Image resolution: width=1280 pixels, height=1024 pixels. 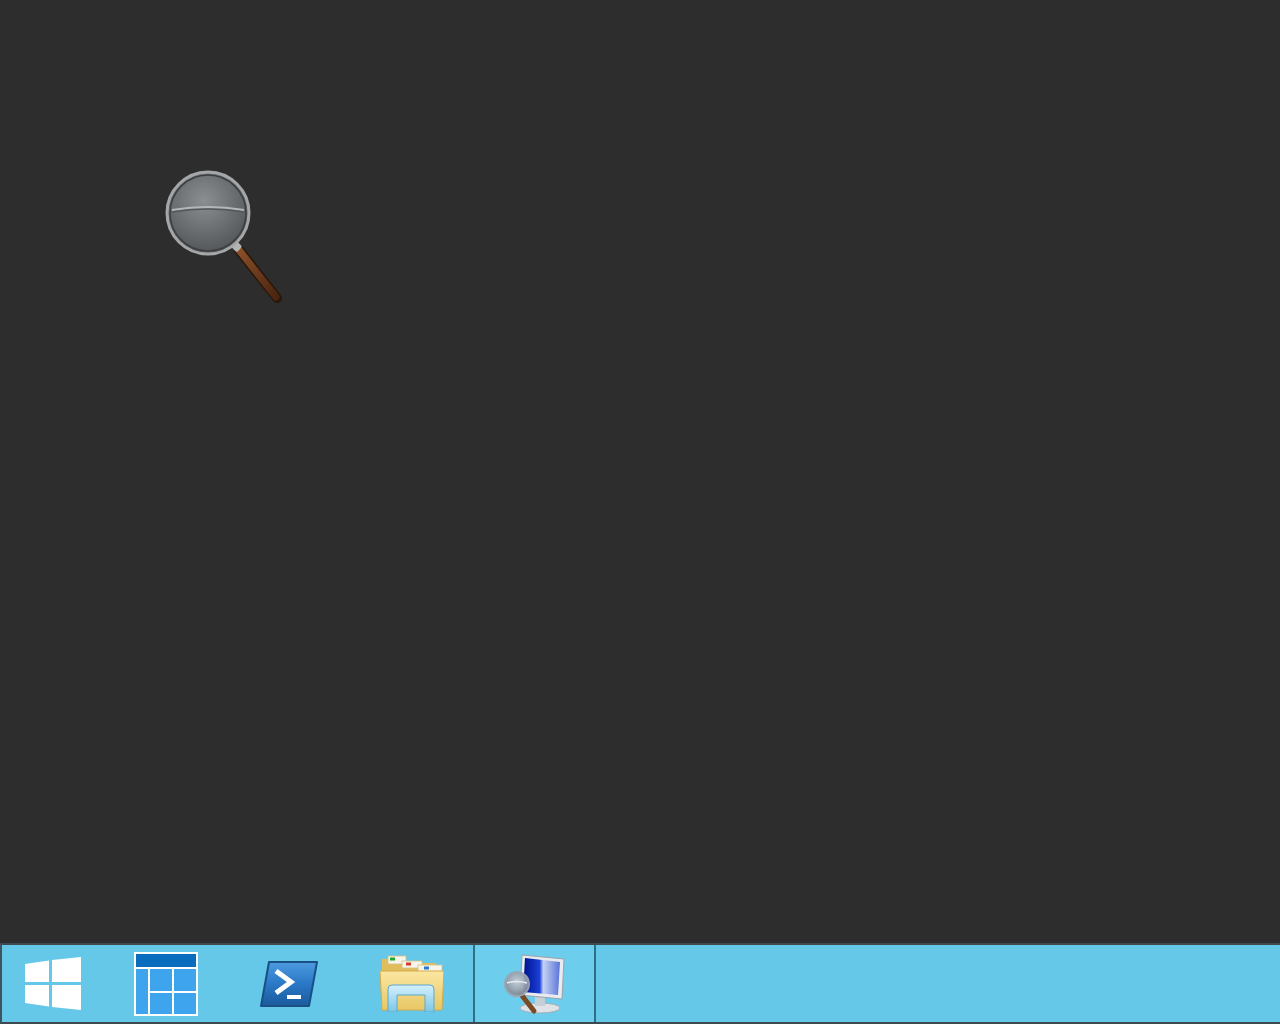 I want to click on magnifying-glass-icon, so click(x=224, y=237).